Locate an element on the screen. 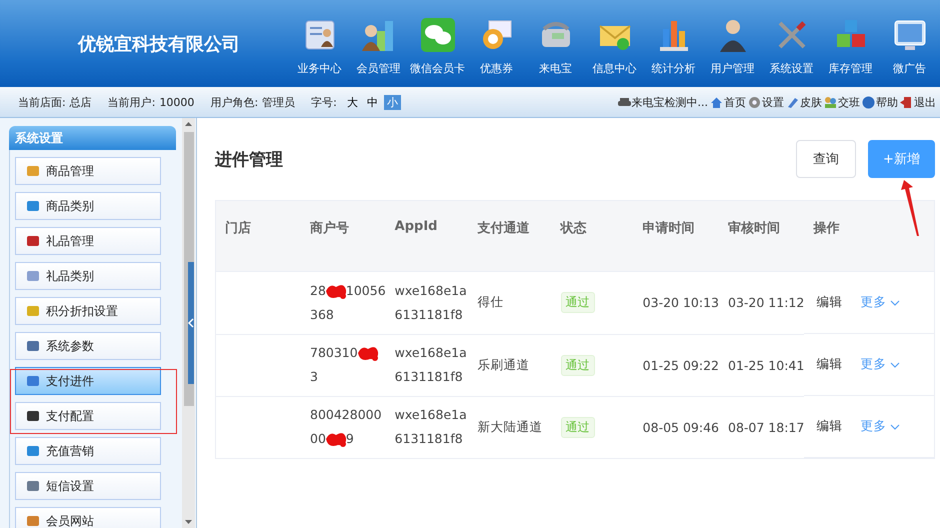 The width and height of the screenshot is (940, 528). column-header: 状态 is located at coordinates (593, 236).